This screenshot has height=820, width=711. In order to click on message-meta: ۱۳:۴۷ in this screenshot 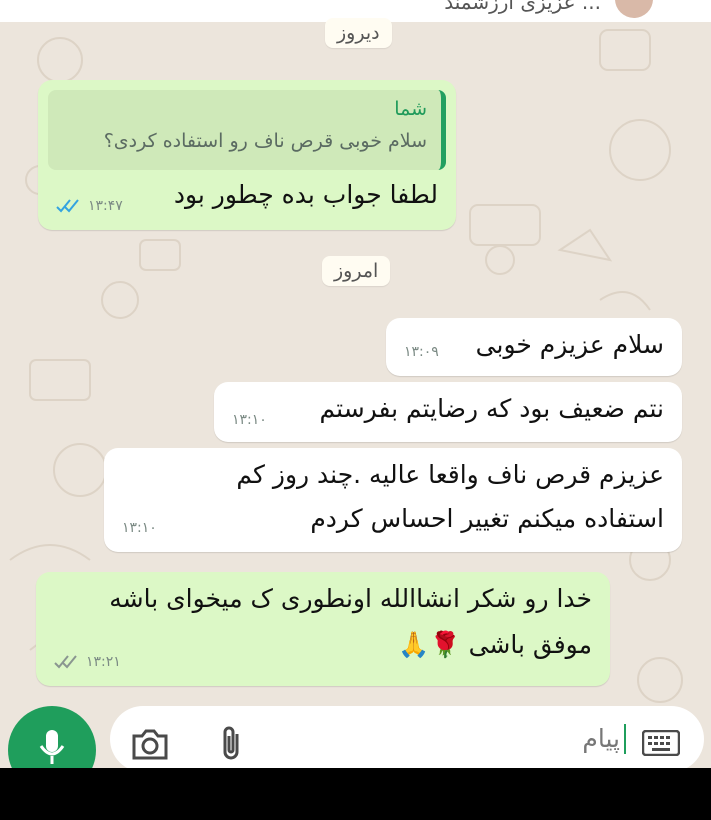, I will do `click(89, 206)`.